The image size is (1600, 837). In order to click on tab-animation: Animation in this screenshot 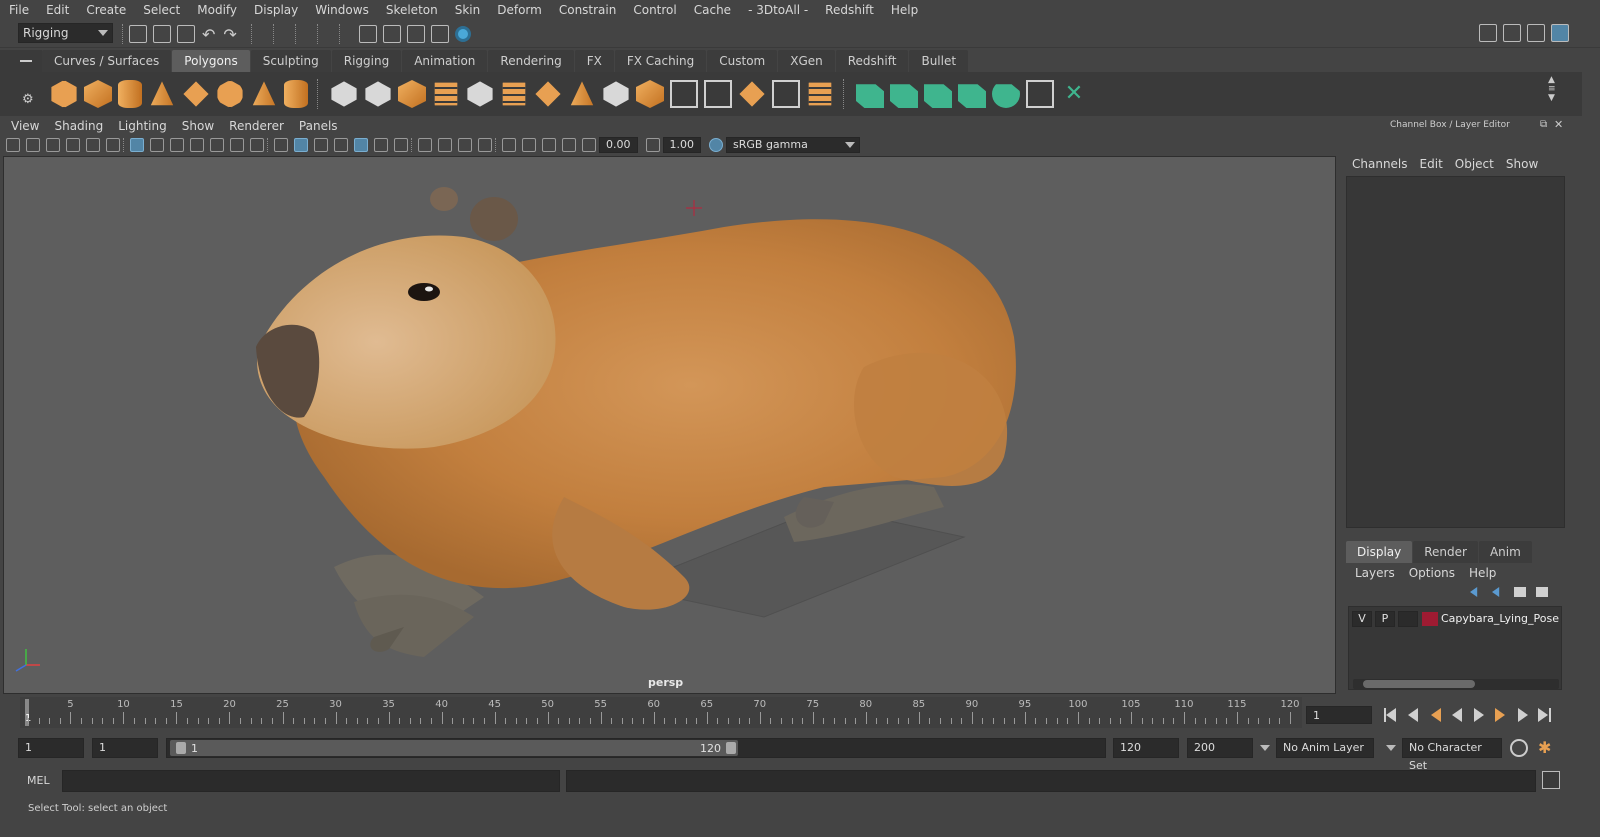, I will do `click(445, 61)`.